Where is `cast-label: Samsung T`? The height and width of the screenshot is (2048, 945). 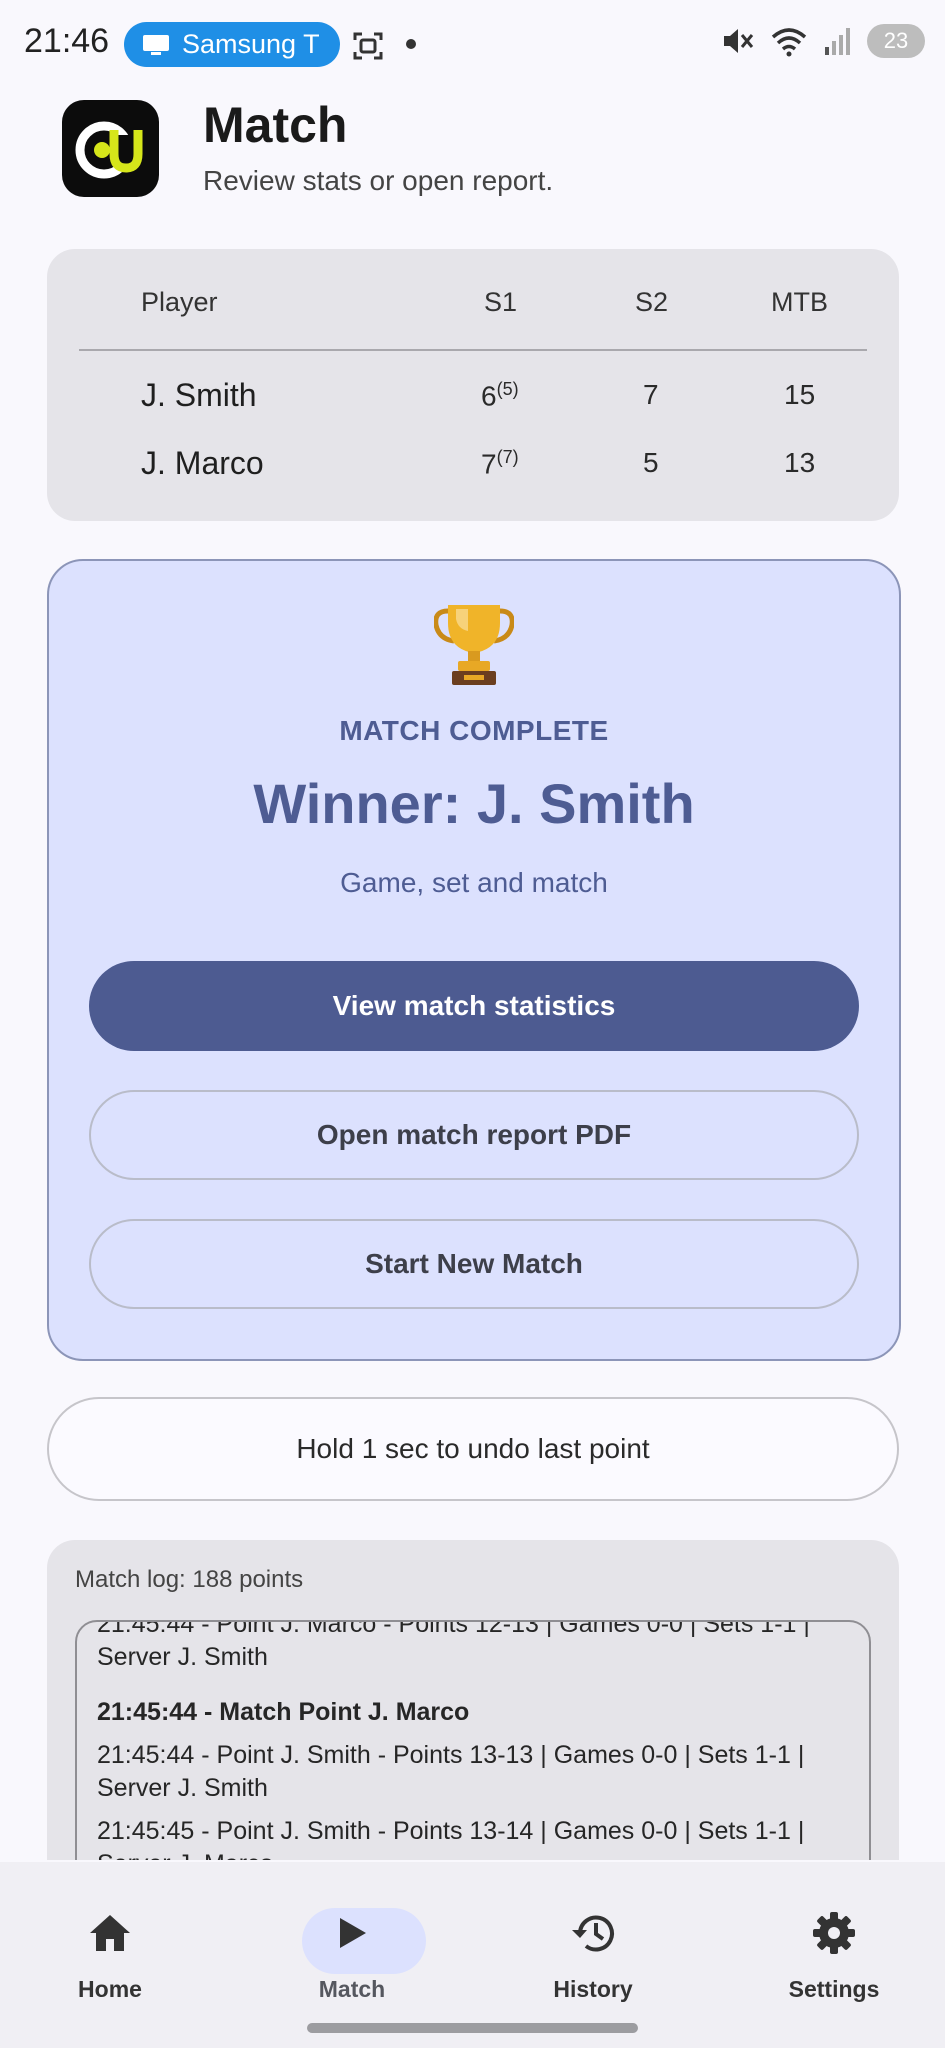
cast-label: Samsung T is located at coordinates (251, 44).